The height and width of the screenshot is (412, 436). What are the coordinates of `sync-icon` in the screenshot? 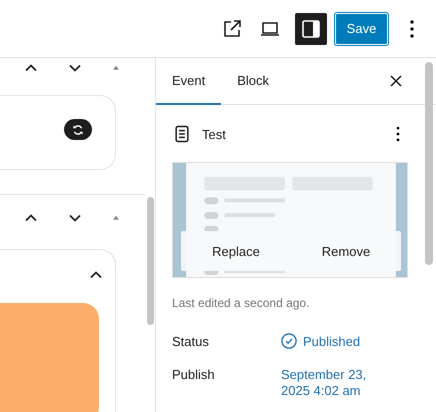 It's located at (78, 129).